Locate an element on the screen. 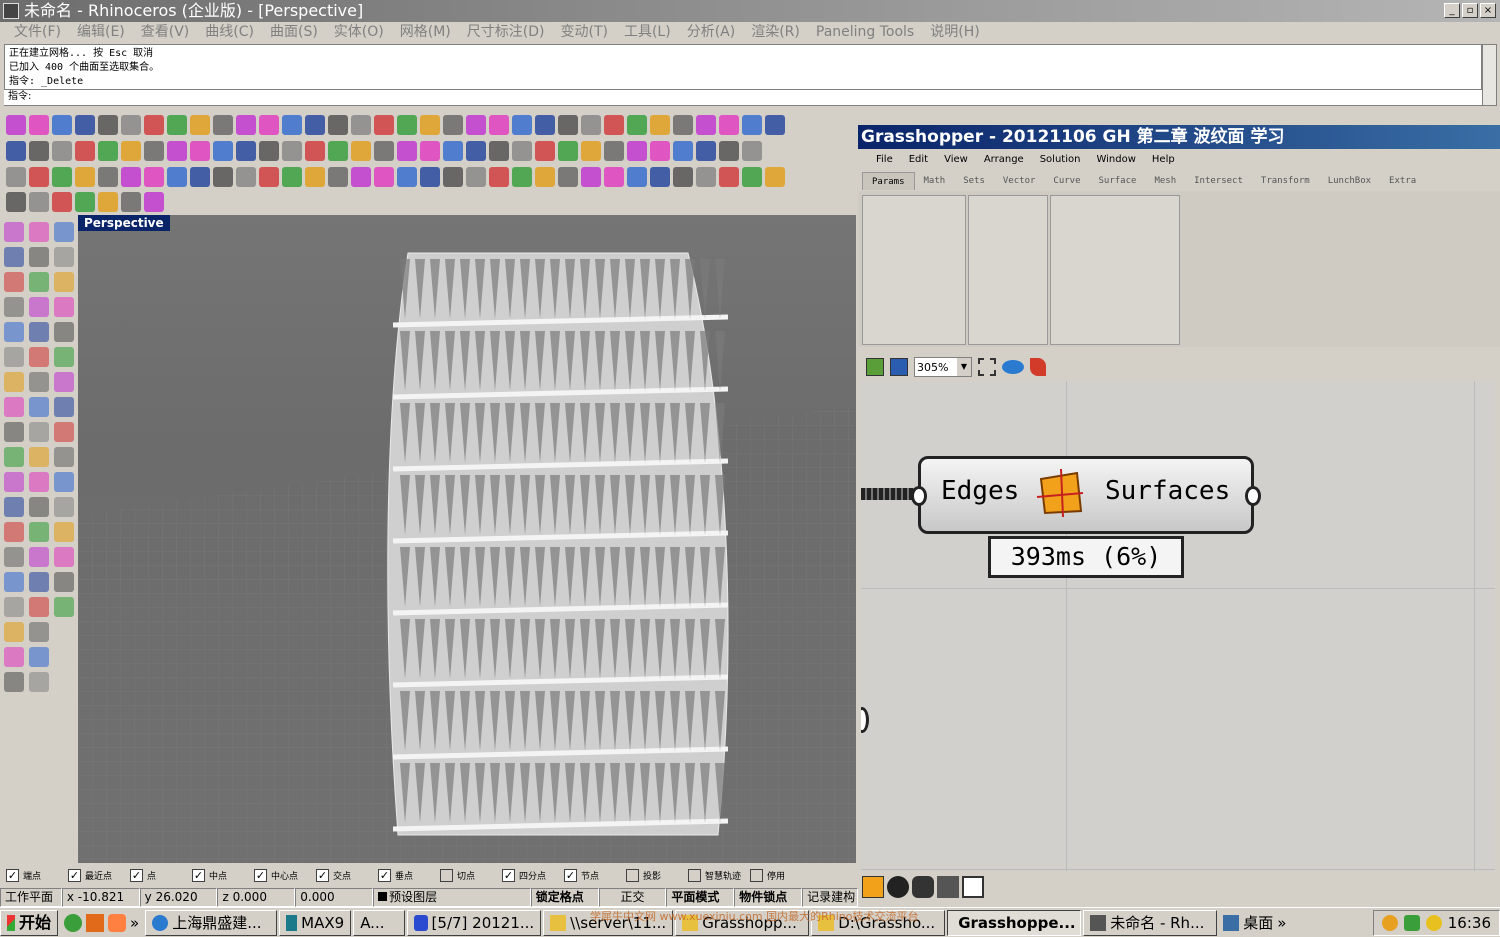 The image size is (1500, 937). menu-paneling-tools: Paneling Tools is located at coordinates (865, 32).